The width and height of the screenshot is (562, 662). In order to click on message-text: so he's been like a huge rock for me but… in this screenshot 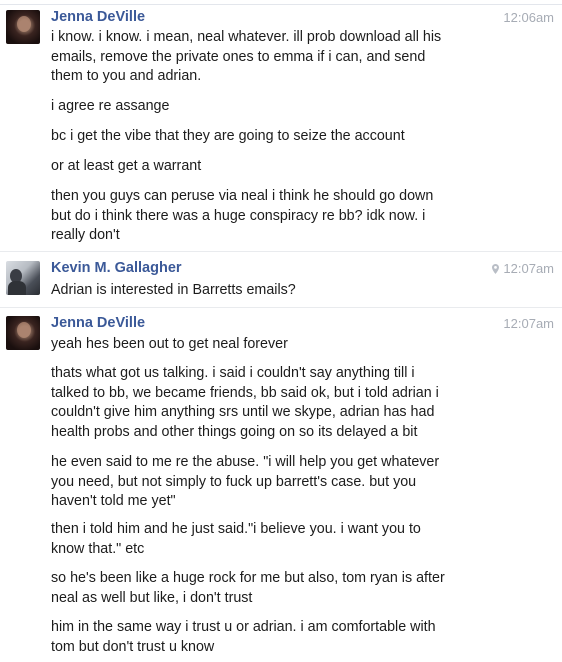, I will do `click(248, 588)`.